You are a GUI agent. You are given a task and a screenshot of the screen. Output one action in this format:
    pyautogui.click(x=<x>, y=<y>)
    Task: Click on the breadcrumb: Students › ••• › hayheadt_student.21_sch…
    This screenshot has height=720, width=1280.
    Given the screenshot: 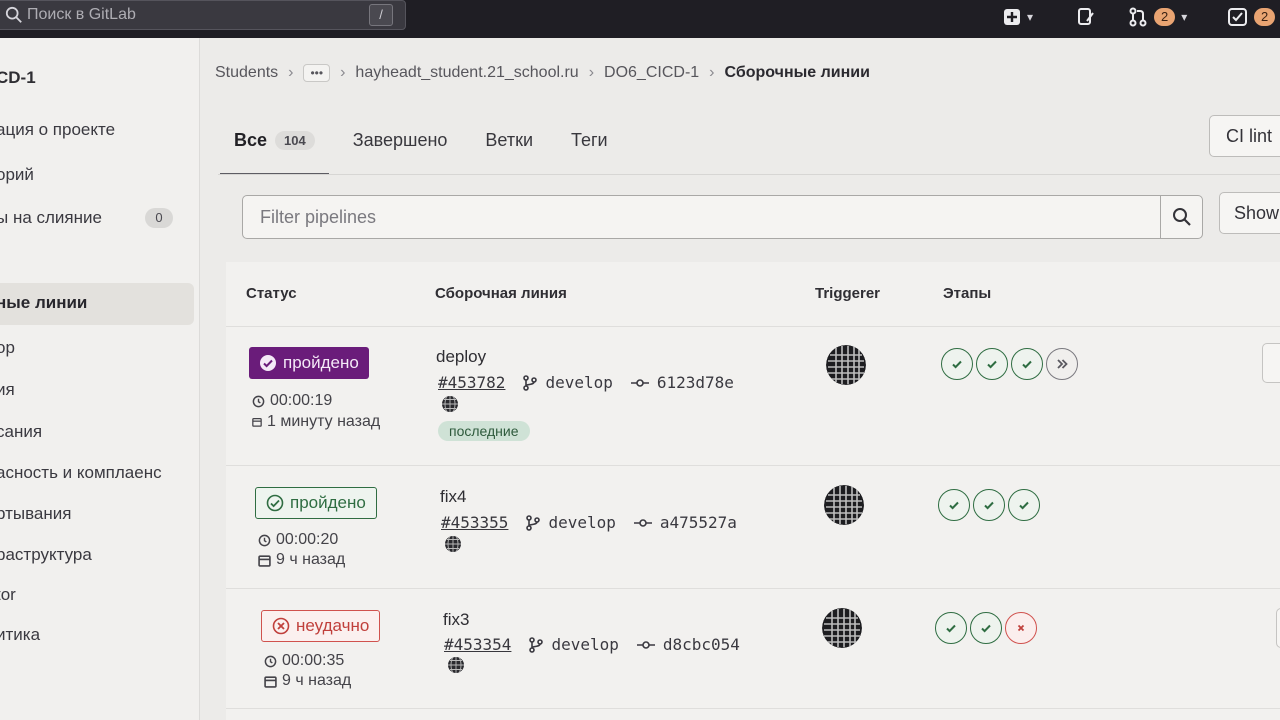 What is the action you would take?
    pyautogui.click(x=542, y=73)
    